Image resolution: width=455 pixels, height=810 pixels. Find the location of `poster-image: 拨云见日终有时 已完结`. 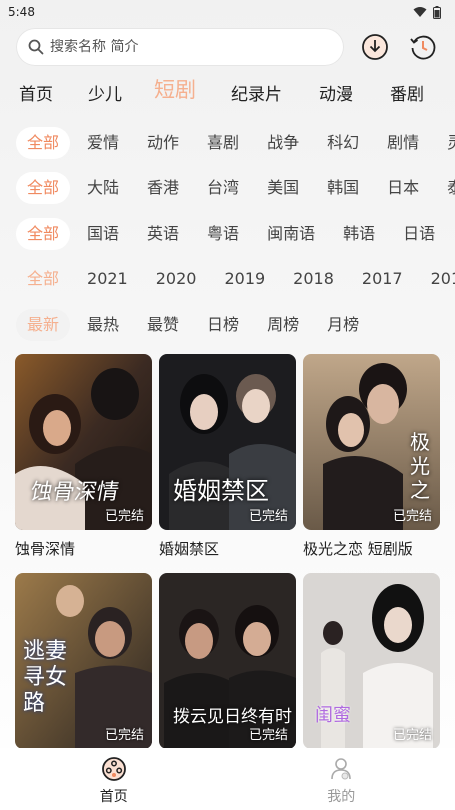

poster-image: 拨云见日终有时 已完结 is located at coordinates (227, 661).